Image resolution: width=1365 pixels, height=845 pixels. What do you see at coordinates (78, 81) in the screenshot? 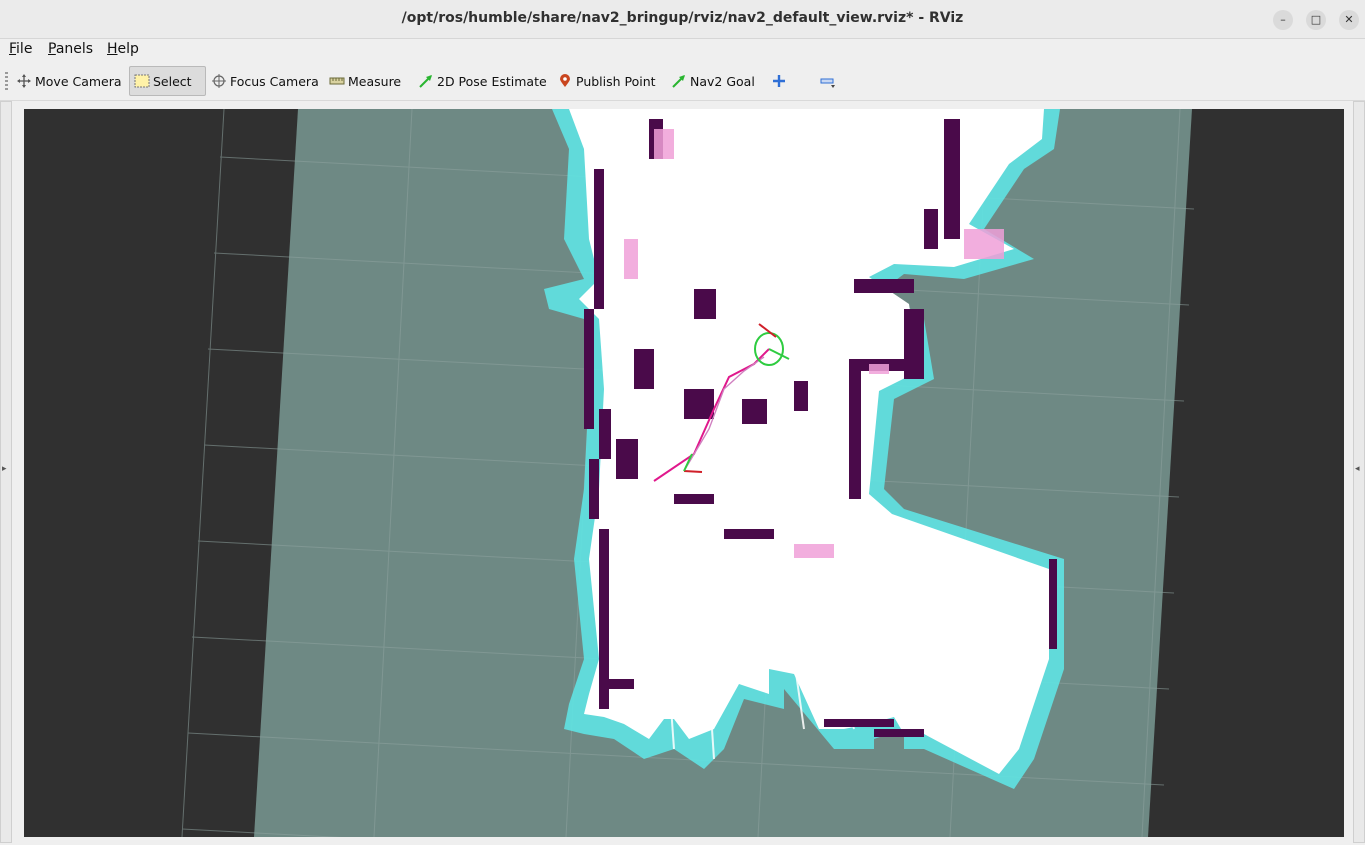
I see `move-camera-label: Move Camera` at bounding box center [78, 81].